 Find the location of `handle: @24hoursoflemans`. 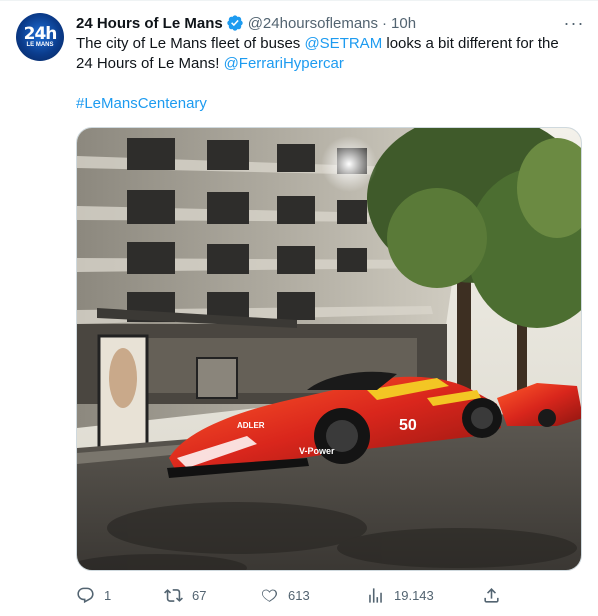

handle: @24hoursoflemans is located at coordinates (313, 23).